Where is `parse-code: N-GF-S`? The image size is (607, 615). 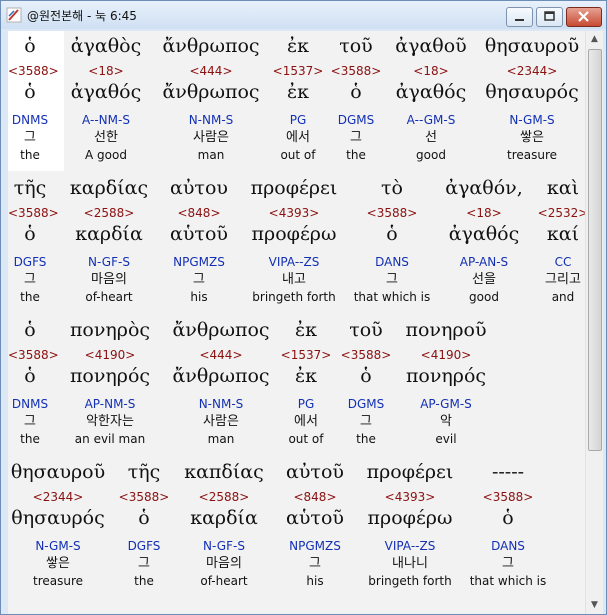
parse-code: N-GF-S is located at coordinates (109, 262).